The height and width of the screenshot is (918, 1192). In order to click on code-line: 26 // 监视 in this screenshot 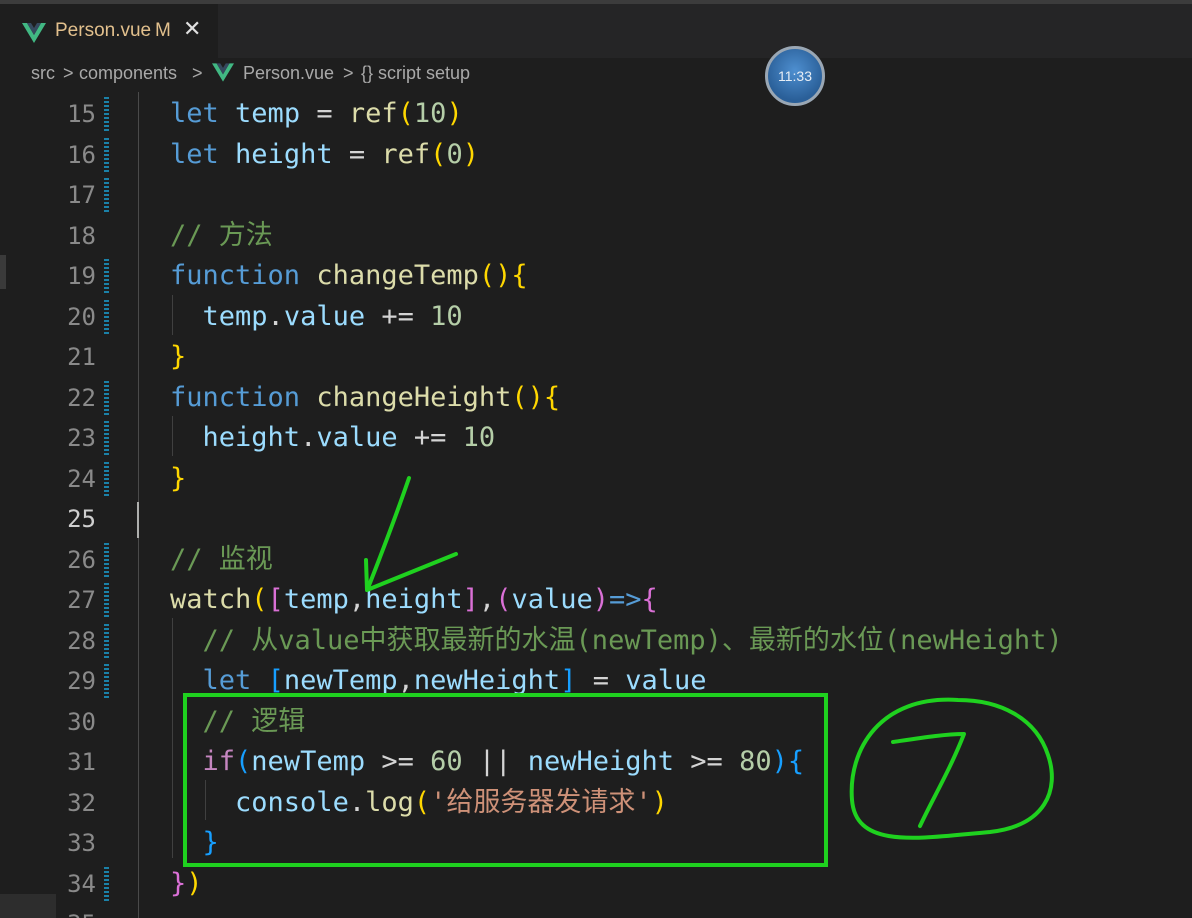, I will do `click(596, 560)`.